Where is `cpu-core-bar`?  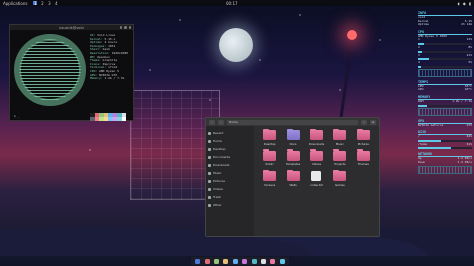 cpu-core-bar is located at coordinates (445, 43).